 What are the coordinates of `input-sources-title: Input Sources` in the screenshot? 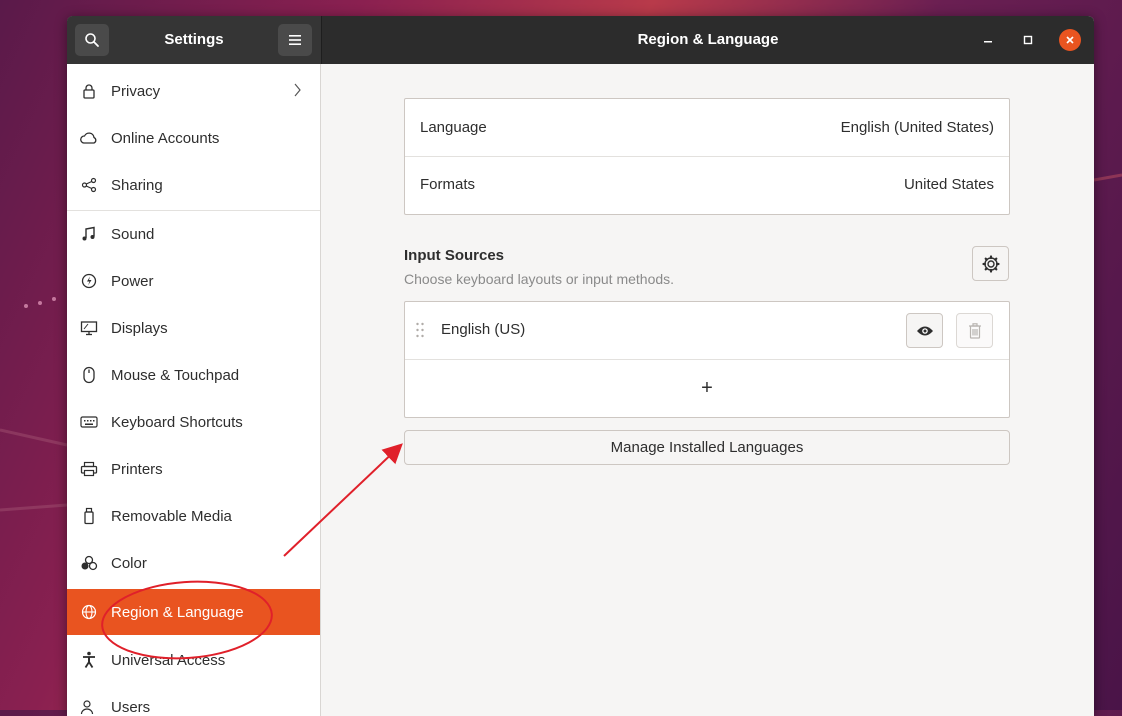 It's located at (454, 255).